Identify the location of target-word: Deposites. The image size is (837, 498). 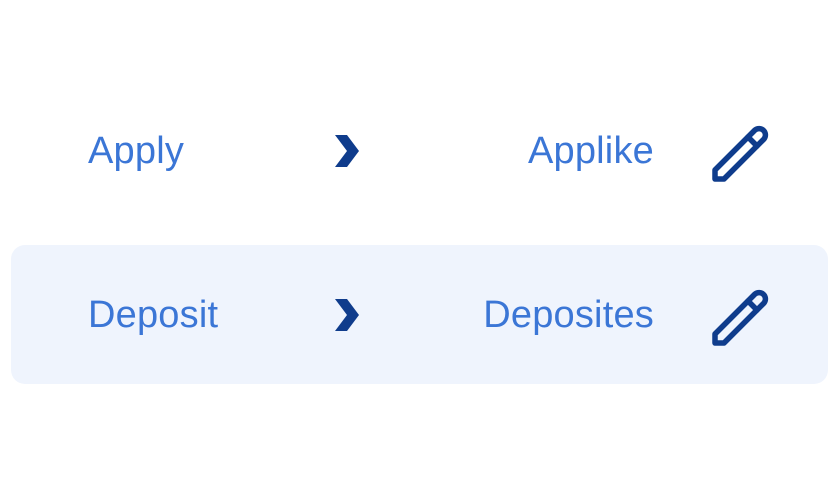
(568, 314).